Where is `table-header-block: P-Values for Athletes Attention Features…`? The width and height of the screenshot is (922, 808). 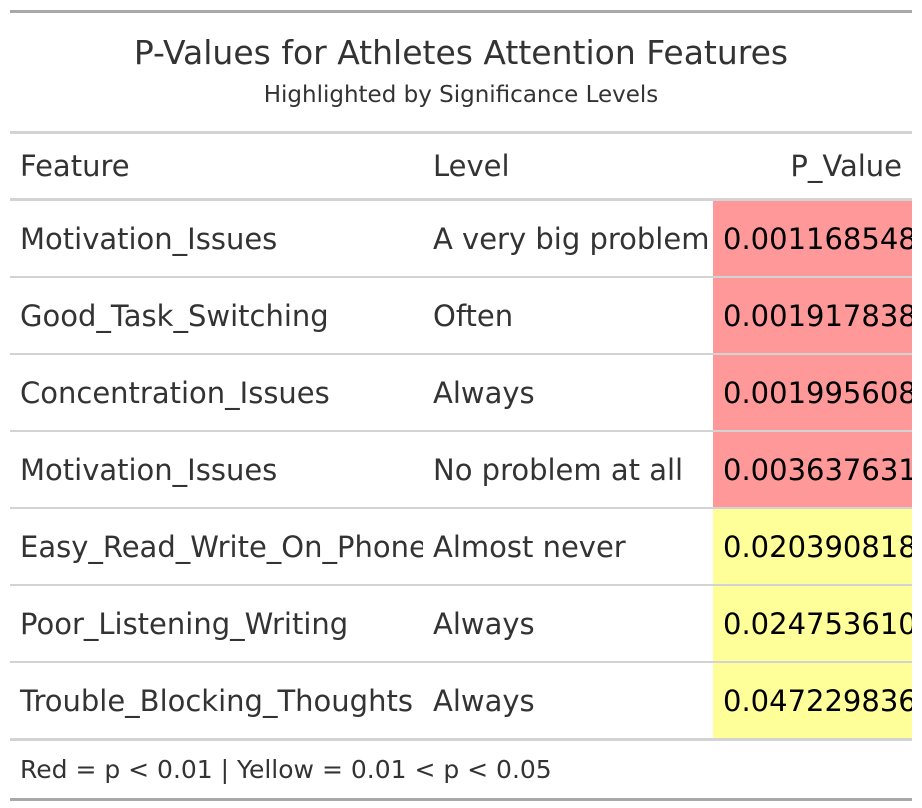
table-header-block: P-Values for Athletes Attention Features… is located at coordinates (461, 73).